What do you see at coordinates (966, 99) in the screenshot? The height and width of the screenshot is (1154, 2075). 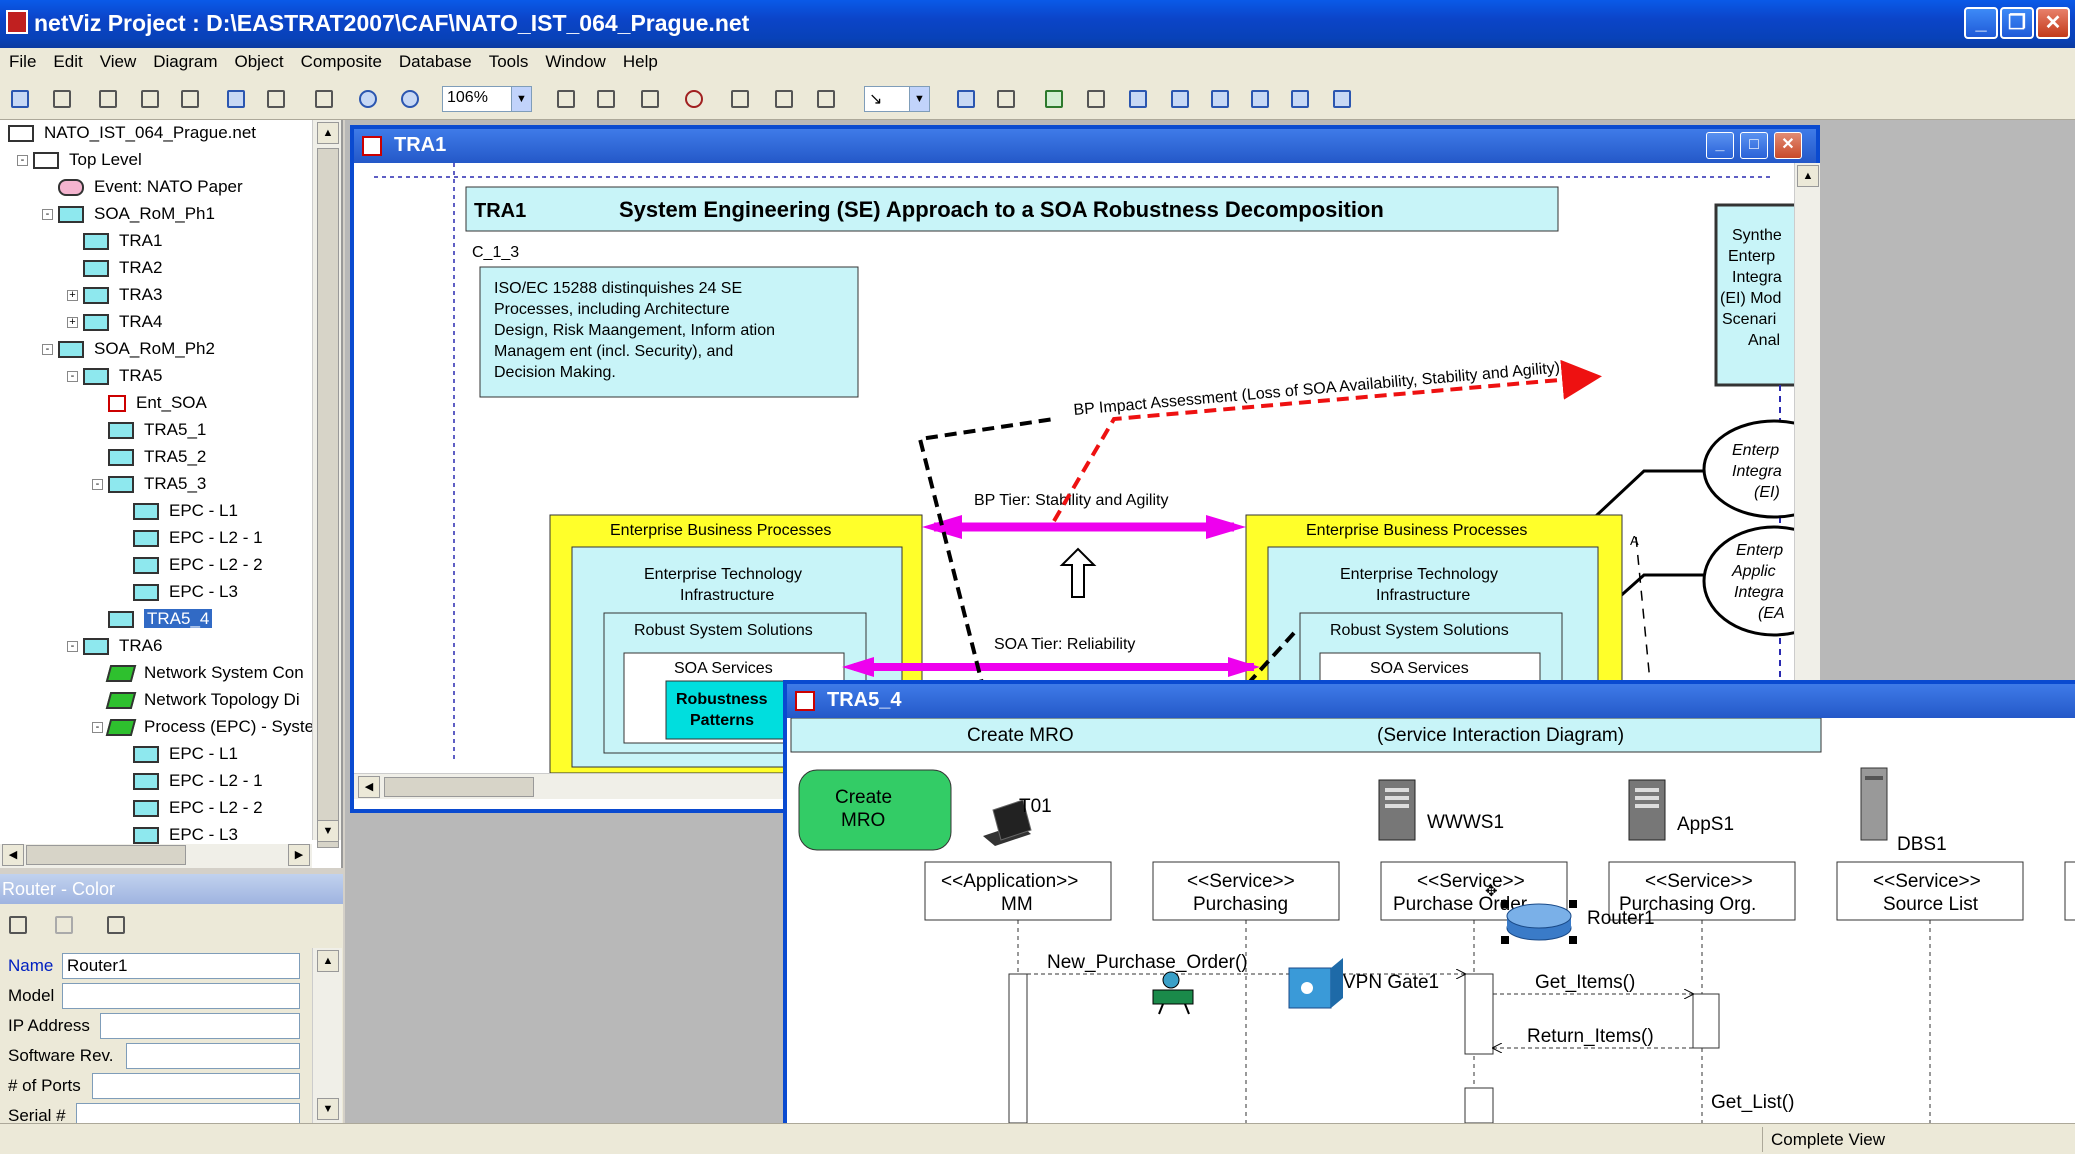 I see `link-tool-icon` at bounding box center [966, 99].